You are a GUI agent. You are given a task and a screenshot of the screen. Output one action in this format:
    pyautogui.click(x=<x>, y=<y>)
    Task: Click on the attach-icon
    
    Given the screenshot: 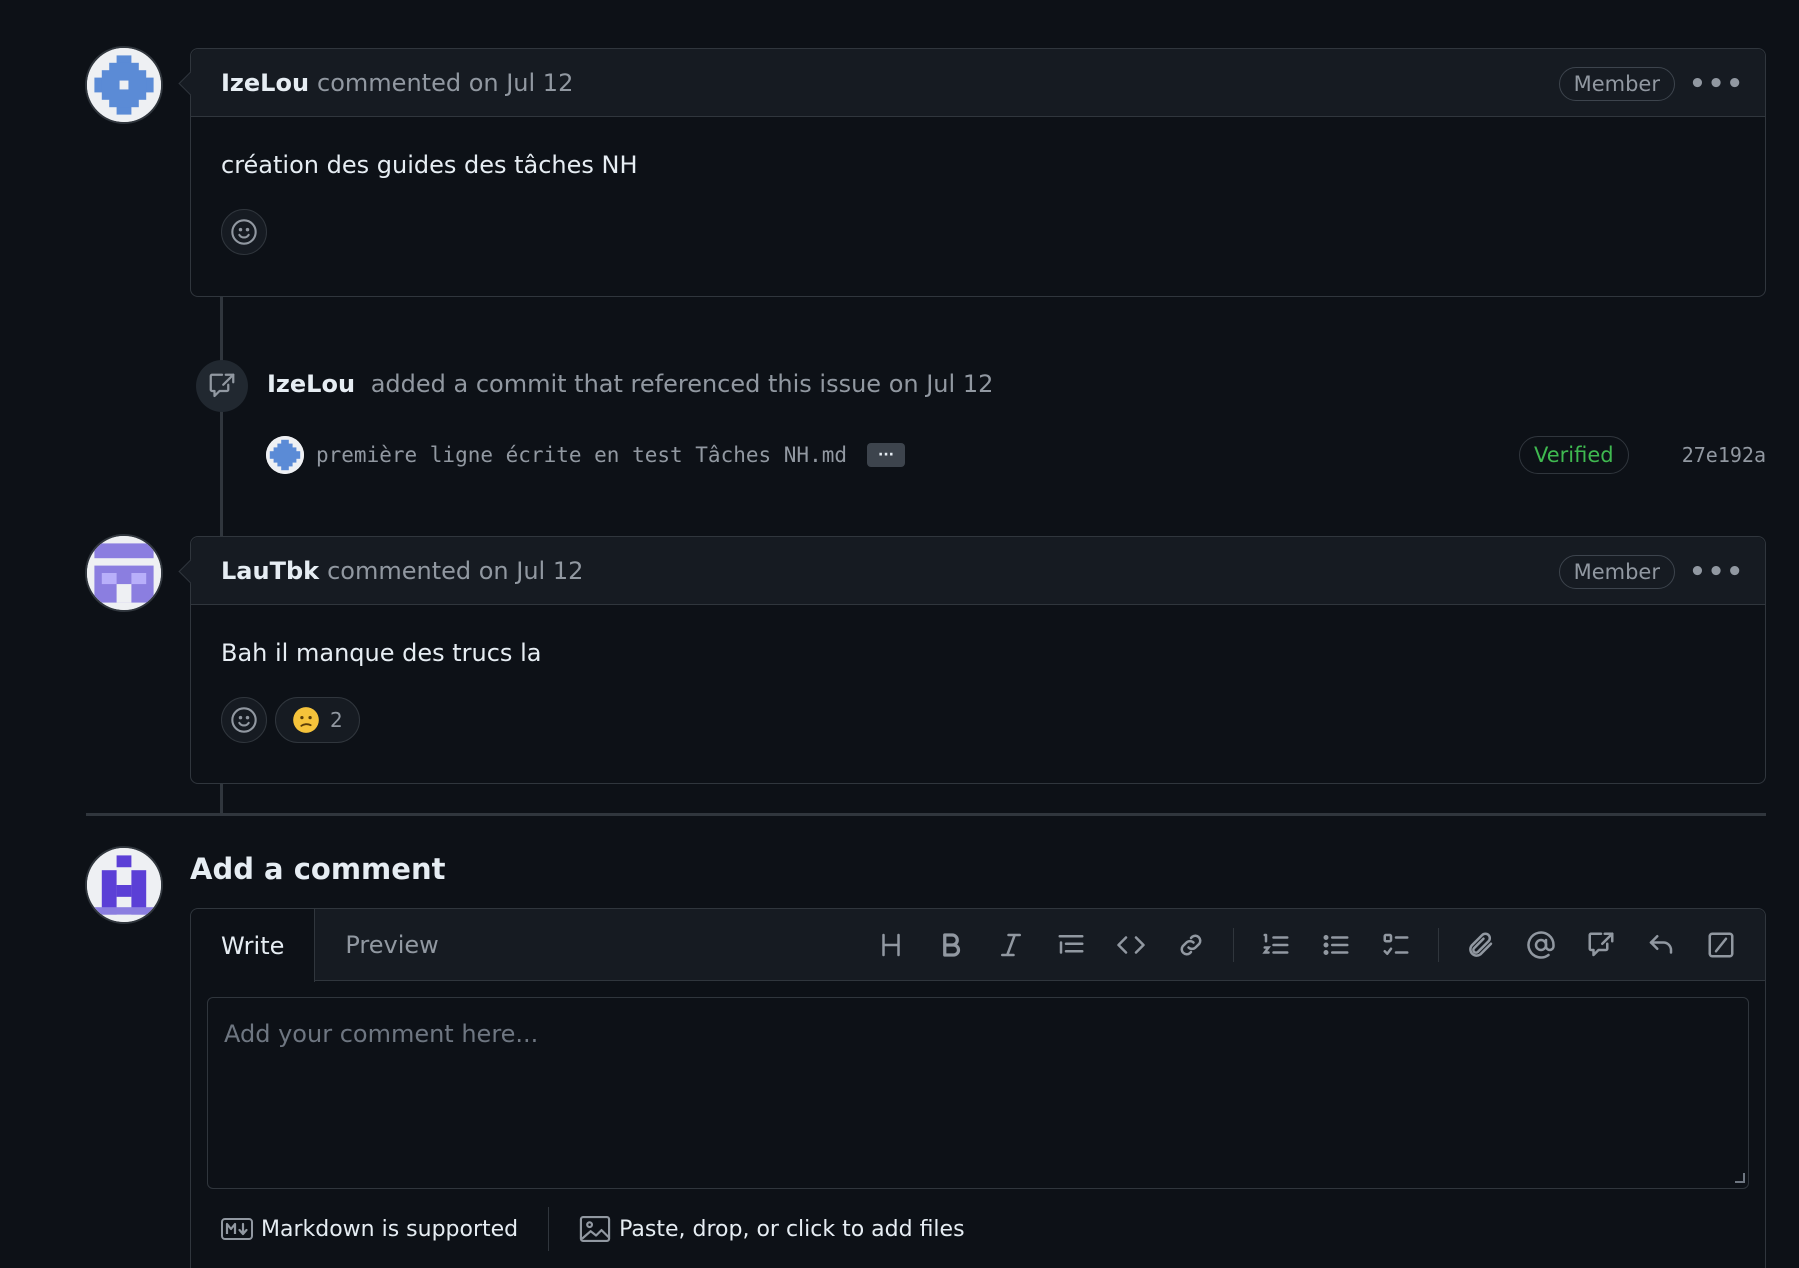 What is the action you would take?
    pyautogui.click(x=1481, y=945)
    